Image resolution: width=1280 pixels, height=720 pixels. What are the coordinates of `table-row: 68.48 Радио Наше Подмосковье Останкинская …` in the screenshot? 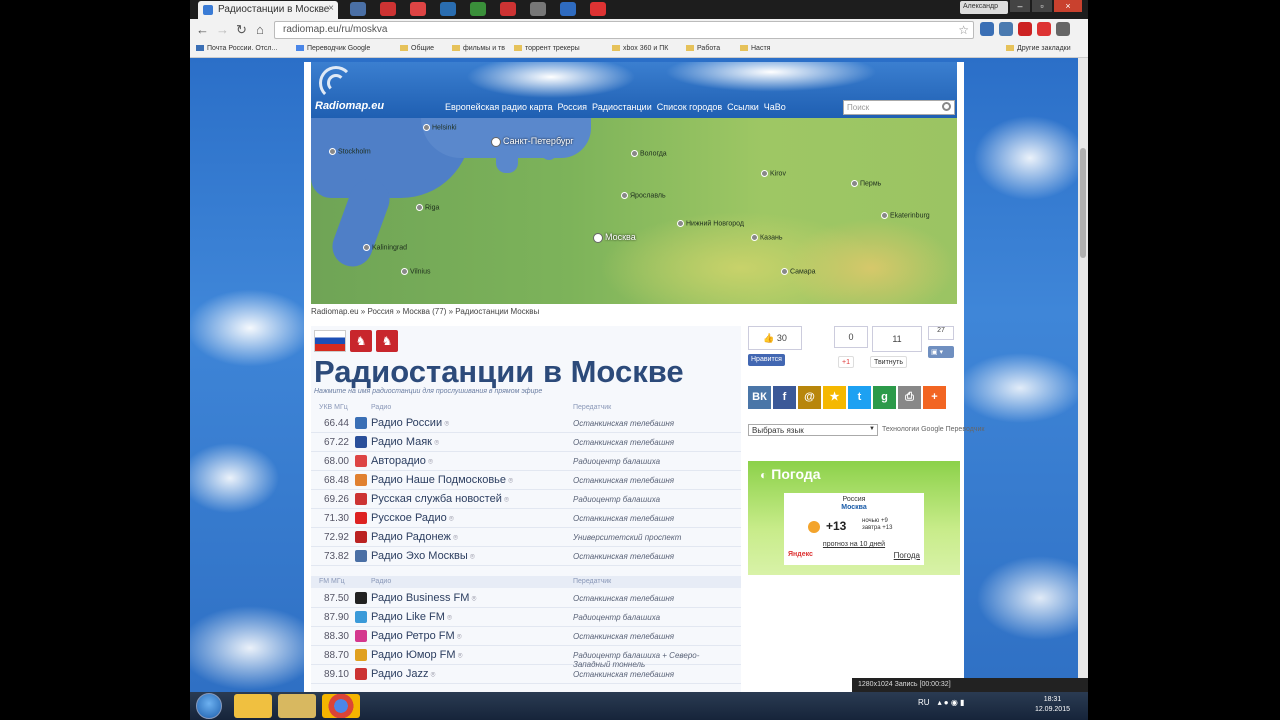 It's located at (526, 480).